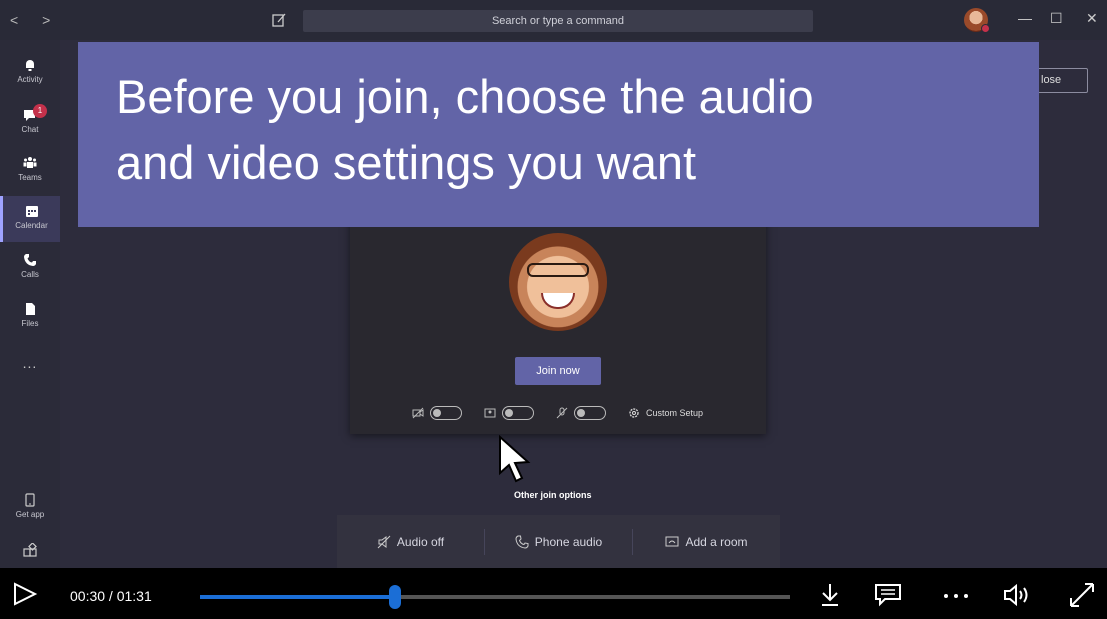 The width and height of the screenshot is (1107, 619). What do you see at coordinates (830, 595) in the screenshot?
I see `download-icon` at bounding box center [830, 595].